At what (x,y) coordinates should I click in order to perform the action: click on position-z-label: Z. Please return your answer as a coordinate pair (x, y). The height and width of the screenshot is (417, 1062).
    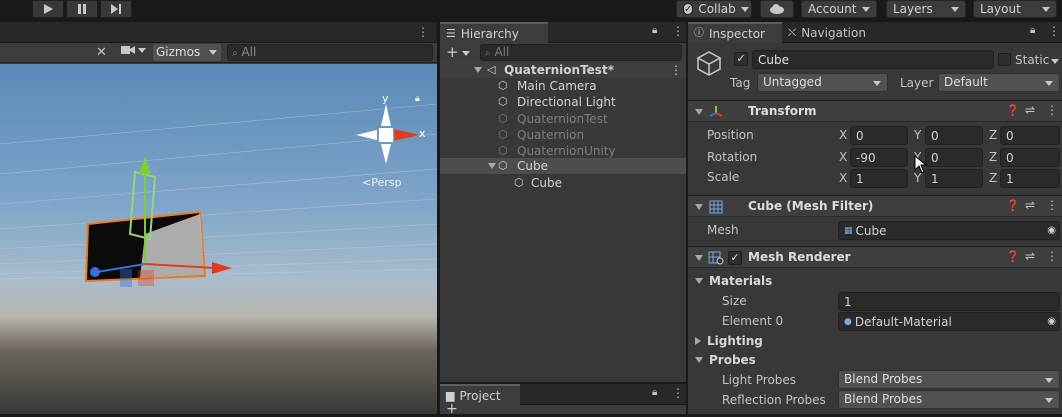
    Looking at the image, I should click on (993, 135).